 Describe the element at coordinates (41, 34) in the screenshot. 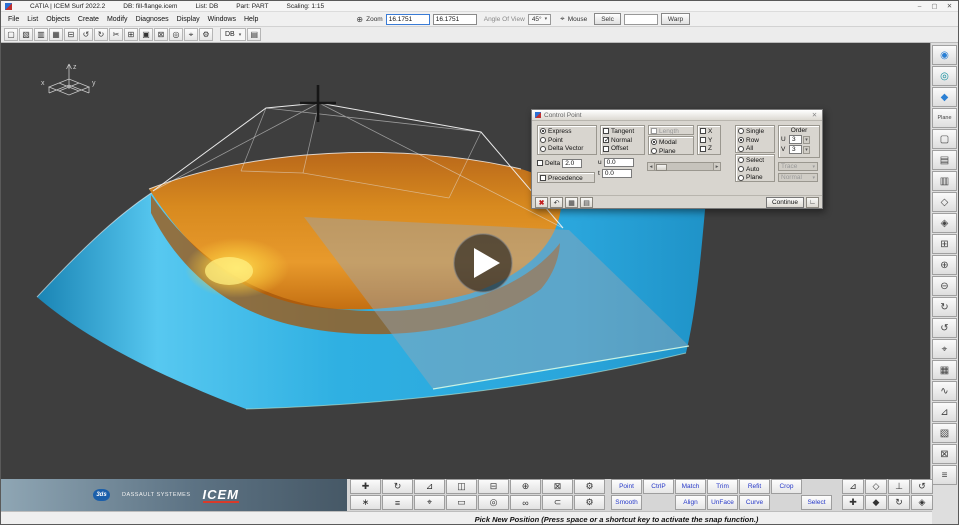

I see `save-icon: ▥` at that location.